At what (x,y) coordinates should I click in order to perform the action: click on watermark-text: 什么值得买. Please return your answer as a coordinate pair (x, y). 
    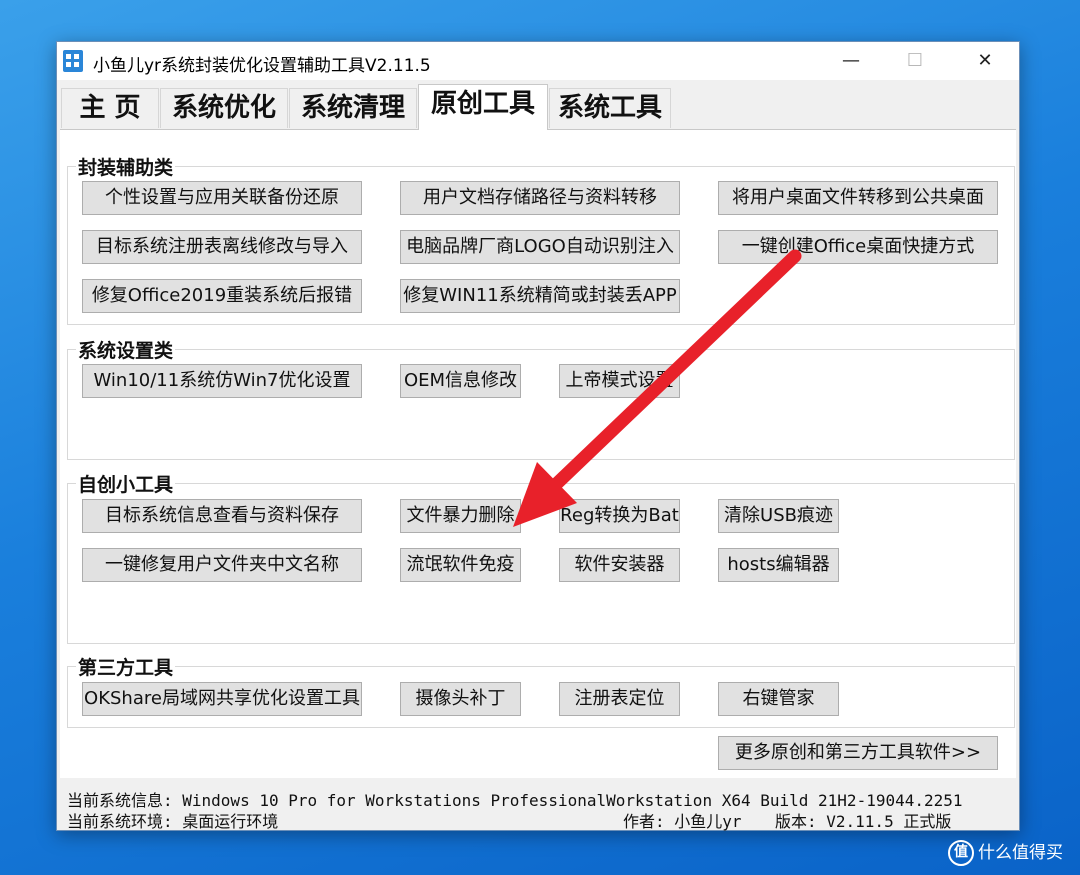
    Looking at the image, I should click on (1020, 853).